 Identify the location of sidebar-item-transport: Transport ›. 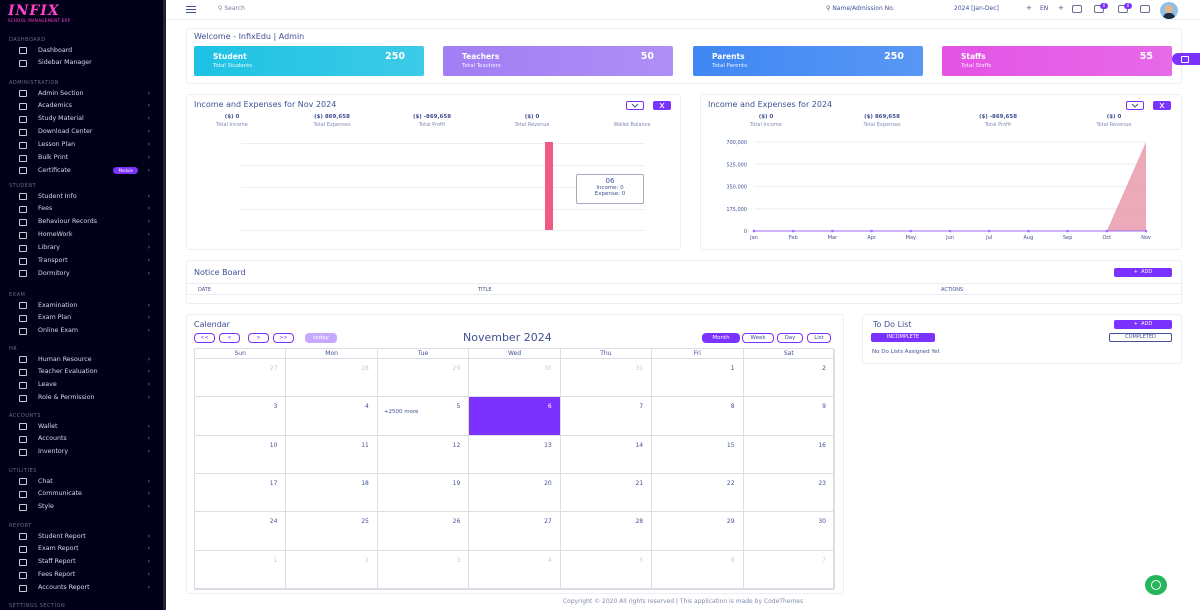
(88, 261).